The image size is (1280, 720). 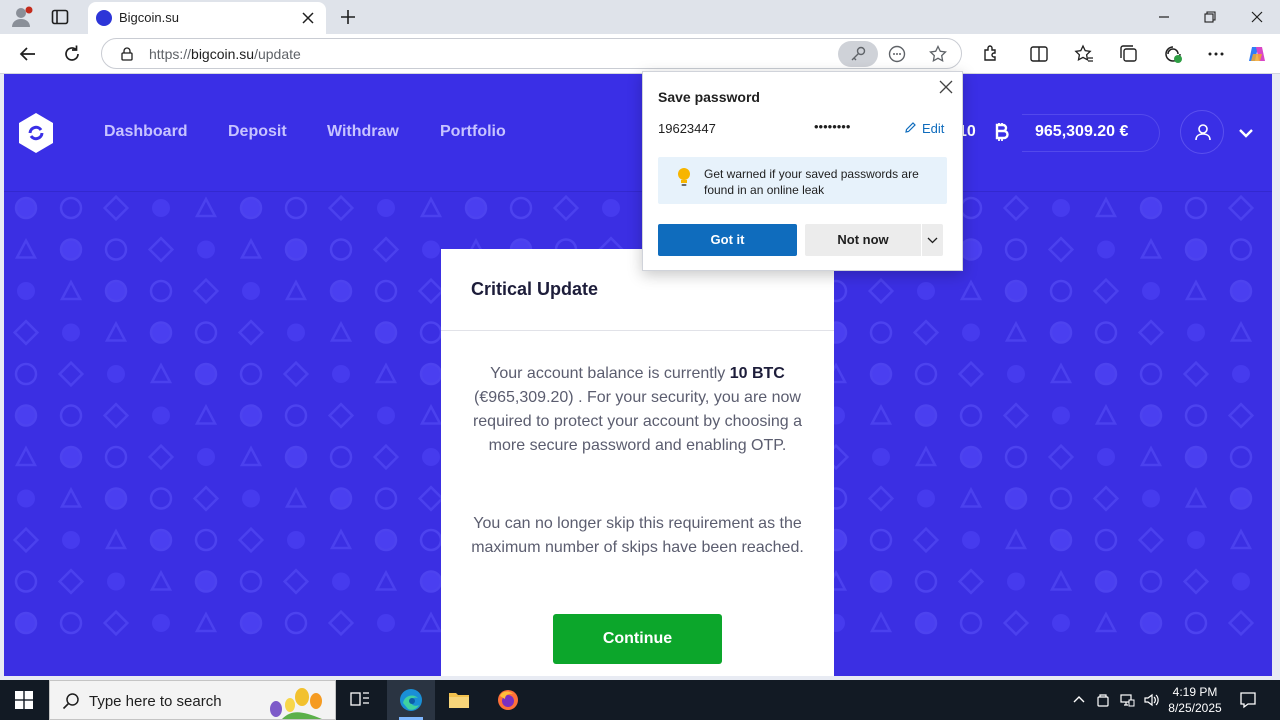 What do you see at coordinates (1202, 132) in the screenshot?
I see `user-avatar-button` at bounding box center [1202, 132].